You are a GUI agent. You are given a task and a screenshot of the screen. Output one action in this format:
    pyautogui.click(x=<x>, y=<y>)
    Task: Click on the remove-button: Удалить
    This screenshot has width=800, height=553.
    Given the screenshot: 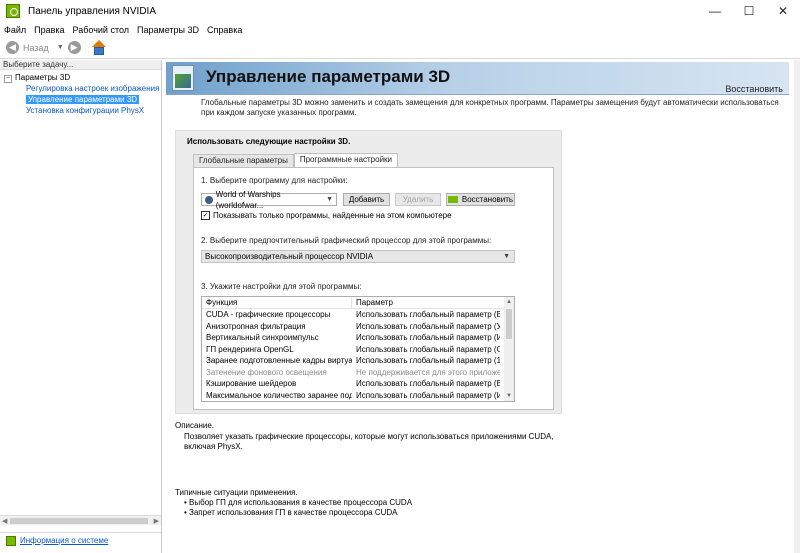 What is the action you would take?
    pyautogui.click(x=418, y=199)
    